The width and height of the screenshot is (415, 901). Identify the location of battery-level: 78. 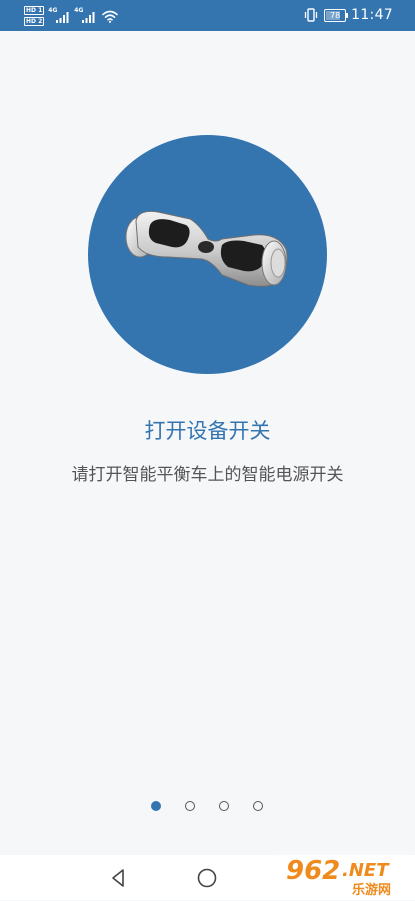
(335, 15).